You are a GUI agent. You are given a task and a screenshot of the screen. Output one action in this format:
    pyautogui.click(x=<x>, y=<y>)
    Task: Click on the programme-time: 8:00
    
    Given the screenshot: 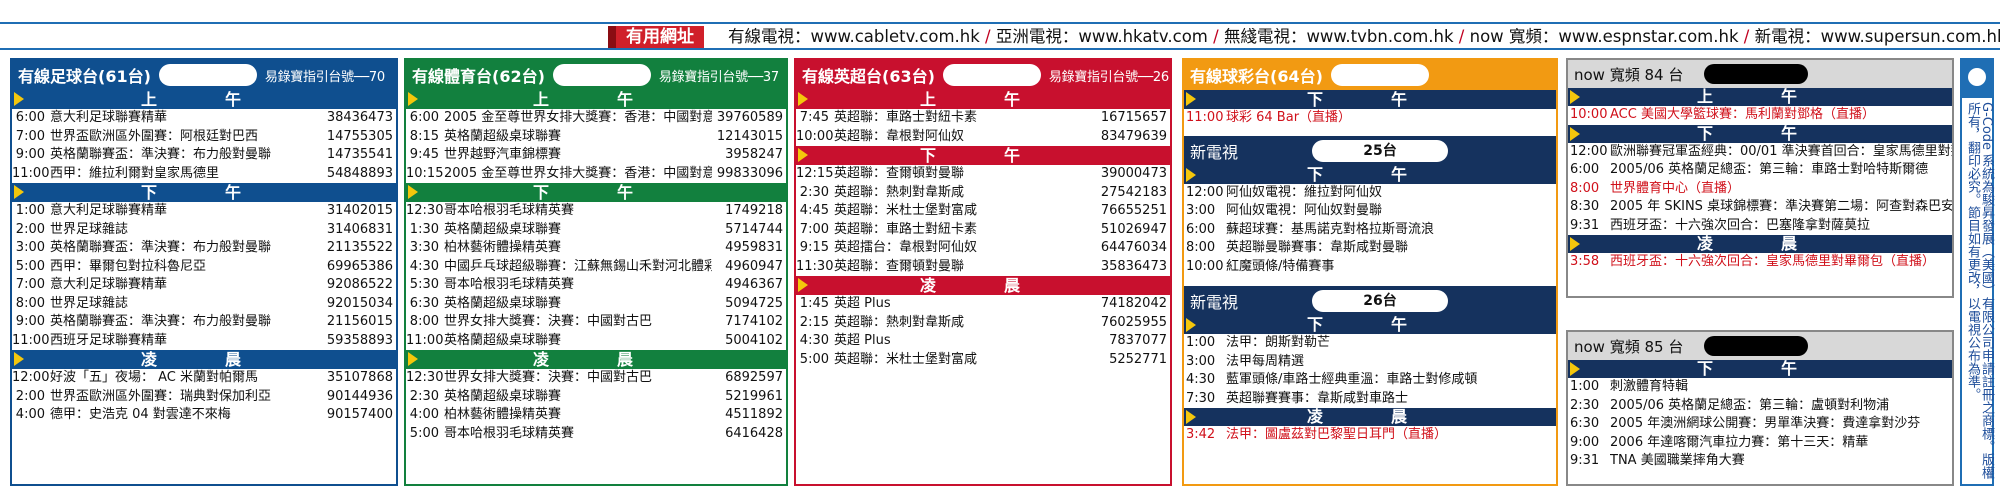 What is the action you would take?
    pyautogui.click(x=1201, y=247)
    